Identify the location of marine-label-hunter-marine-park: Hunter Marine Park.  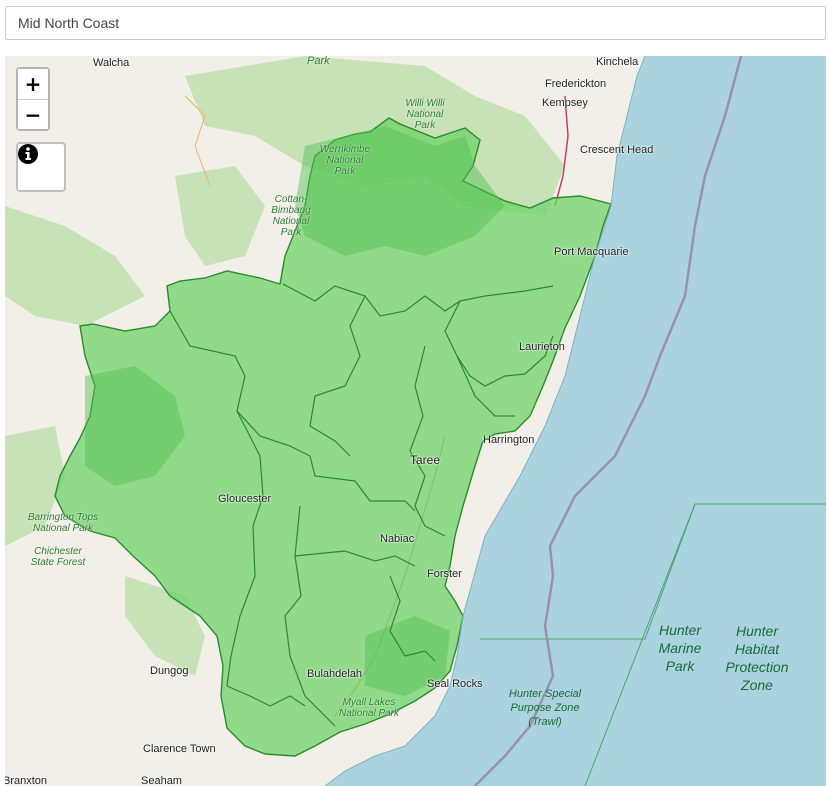
(680, 648).